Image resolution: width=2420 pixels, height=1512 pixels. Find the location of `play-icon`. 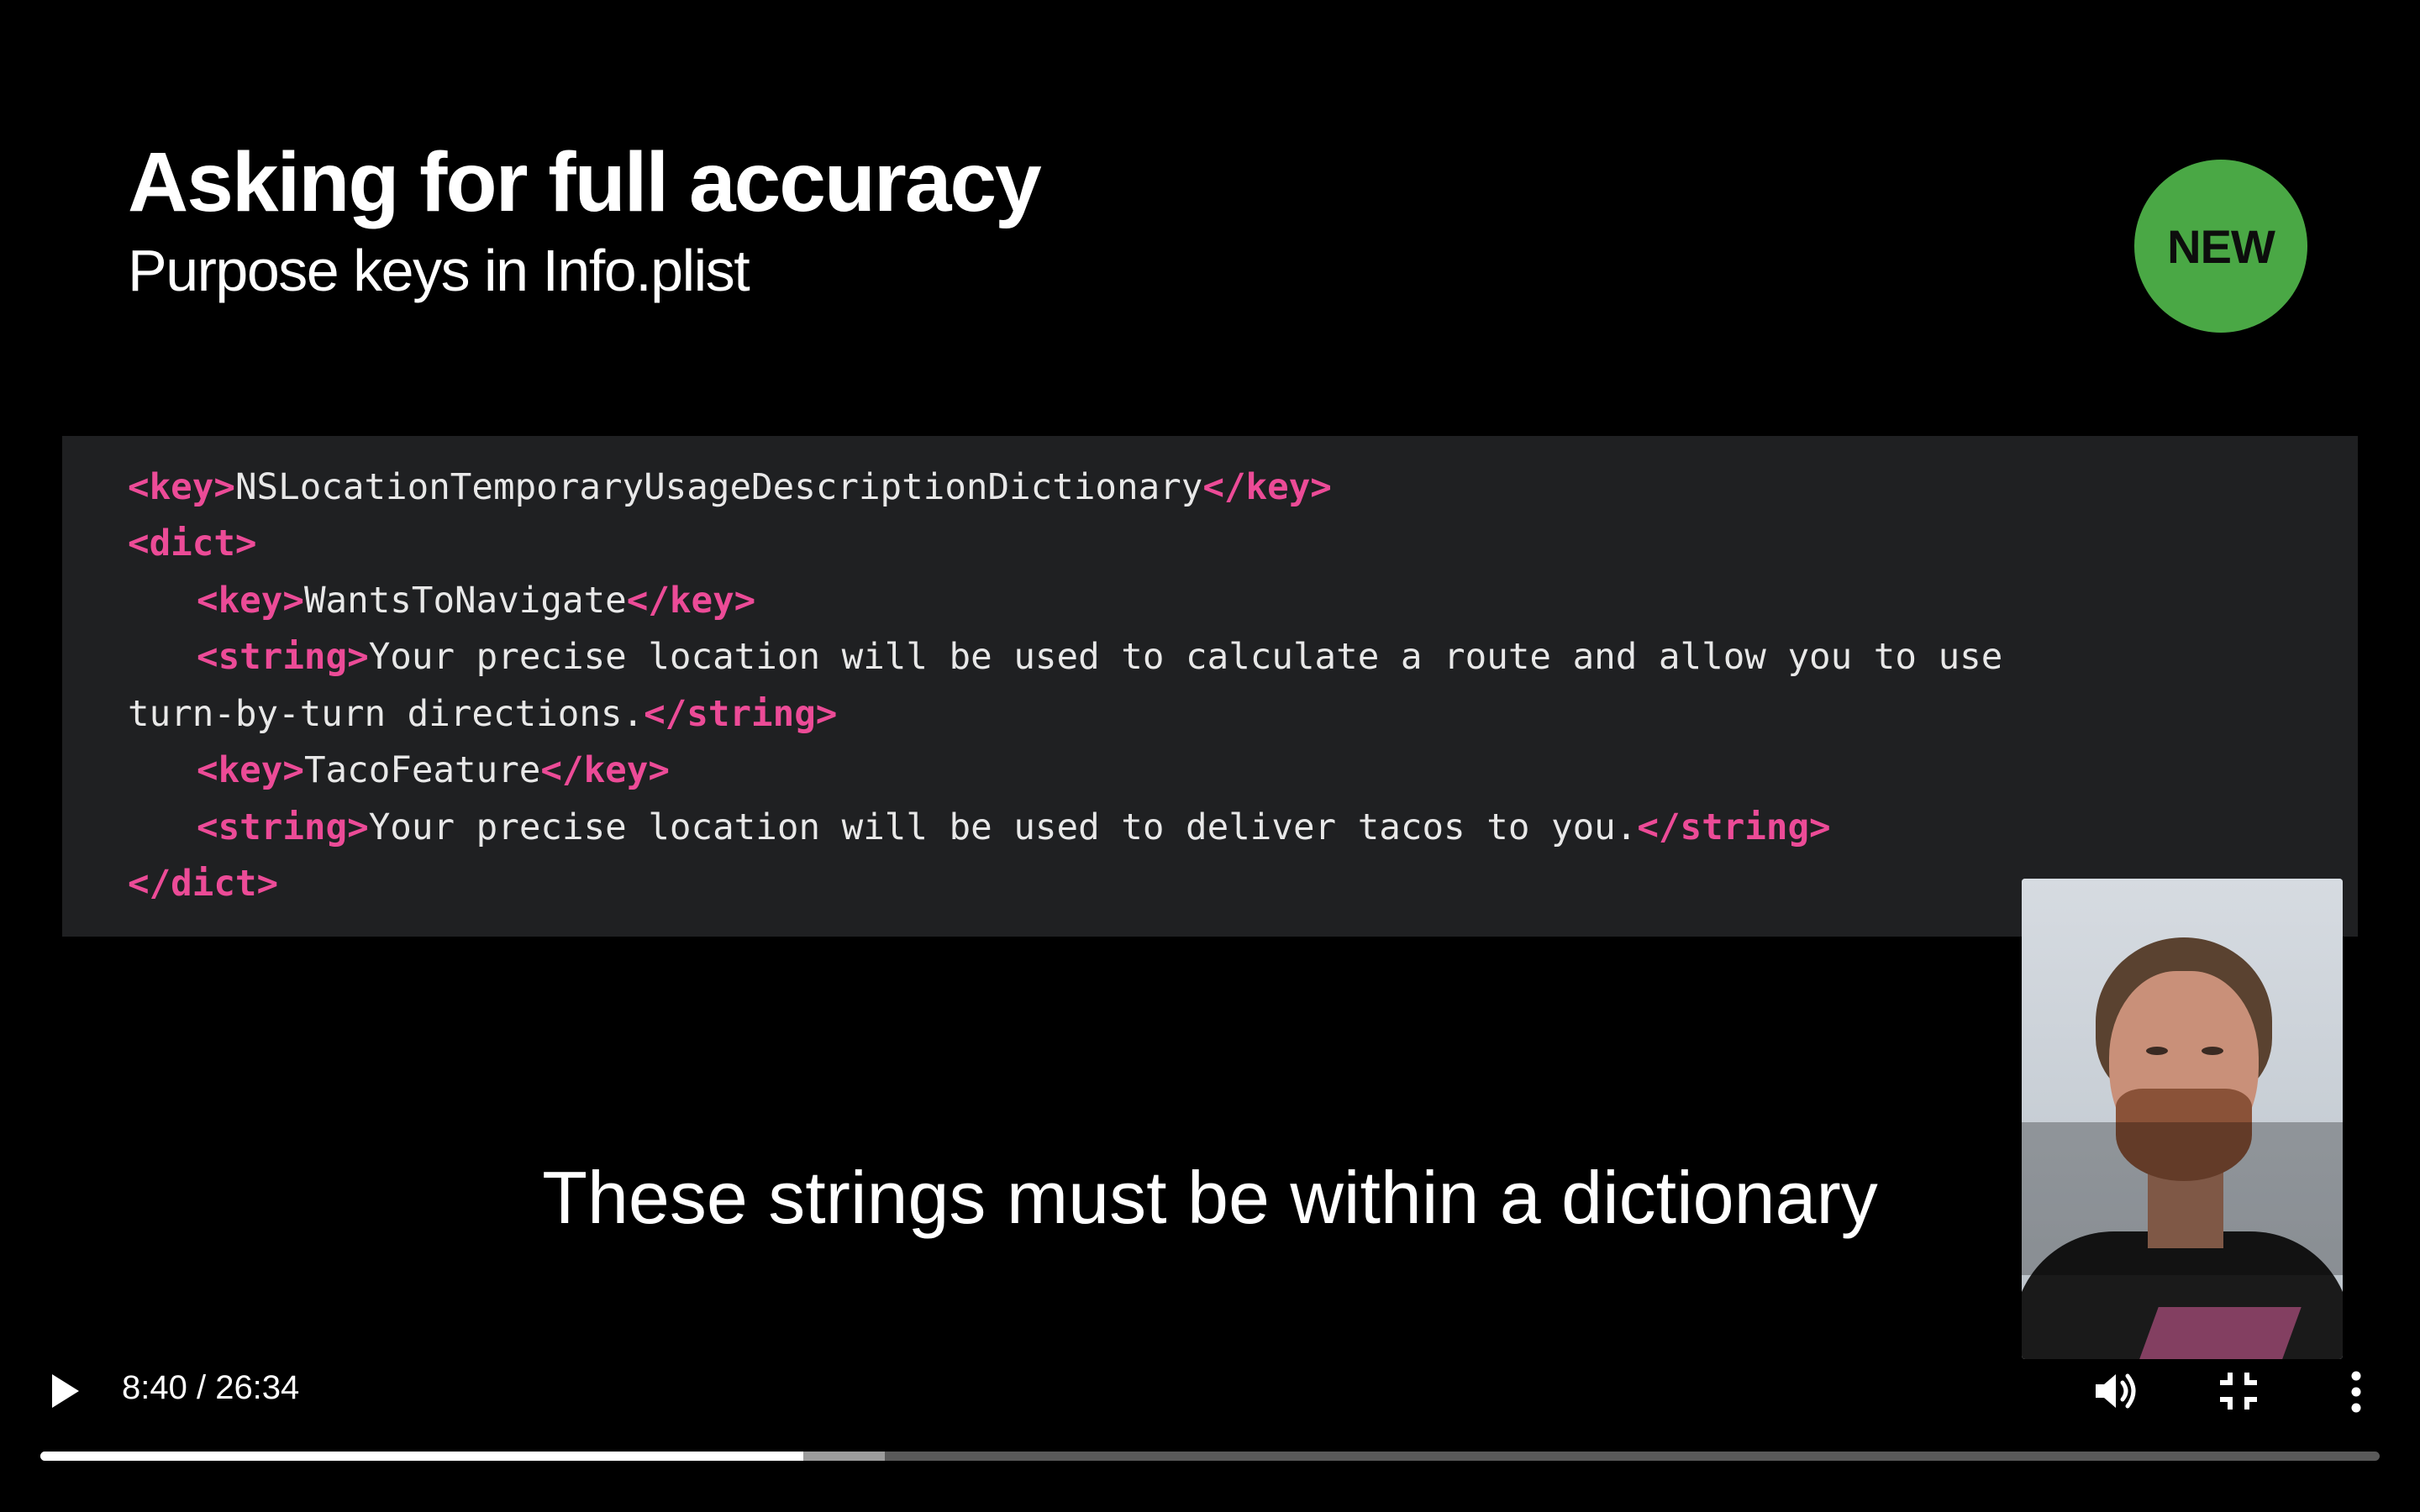

play-icon is located at coordinates (65, 1391).